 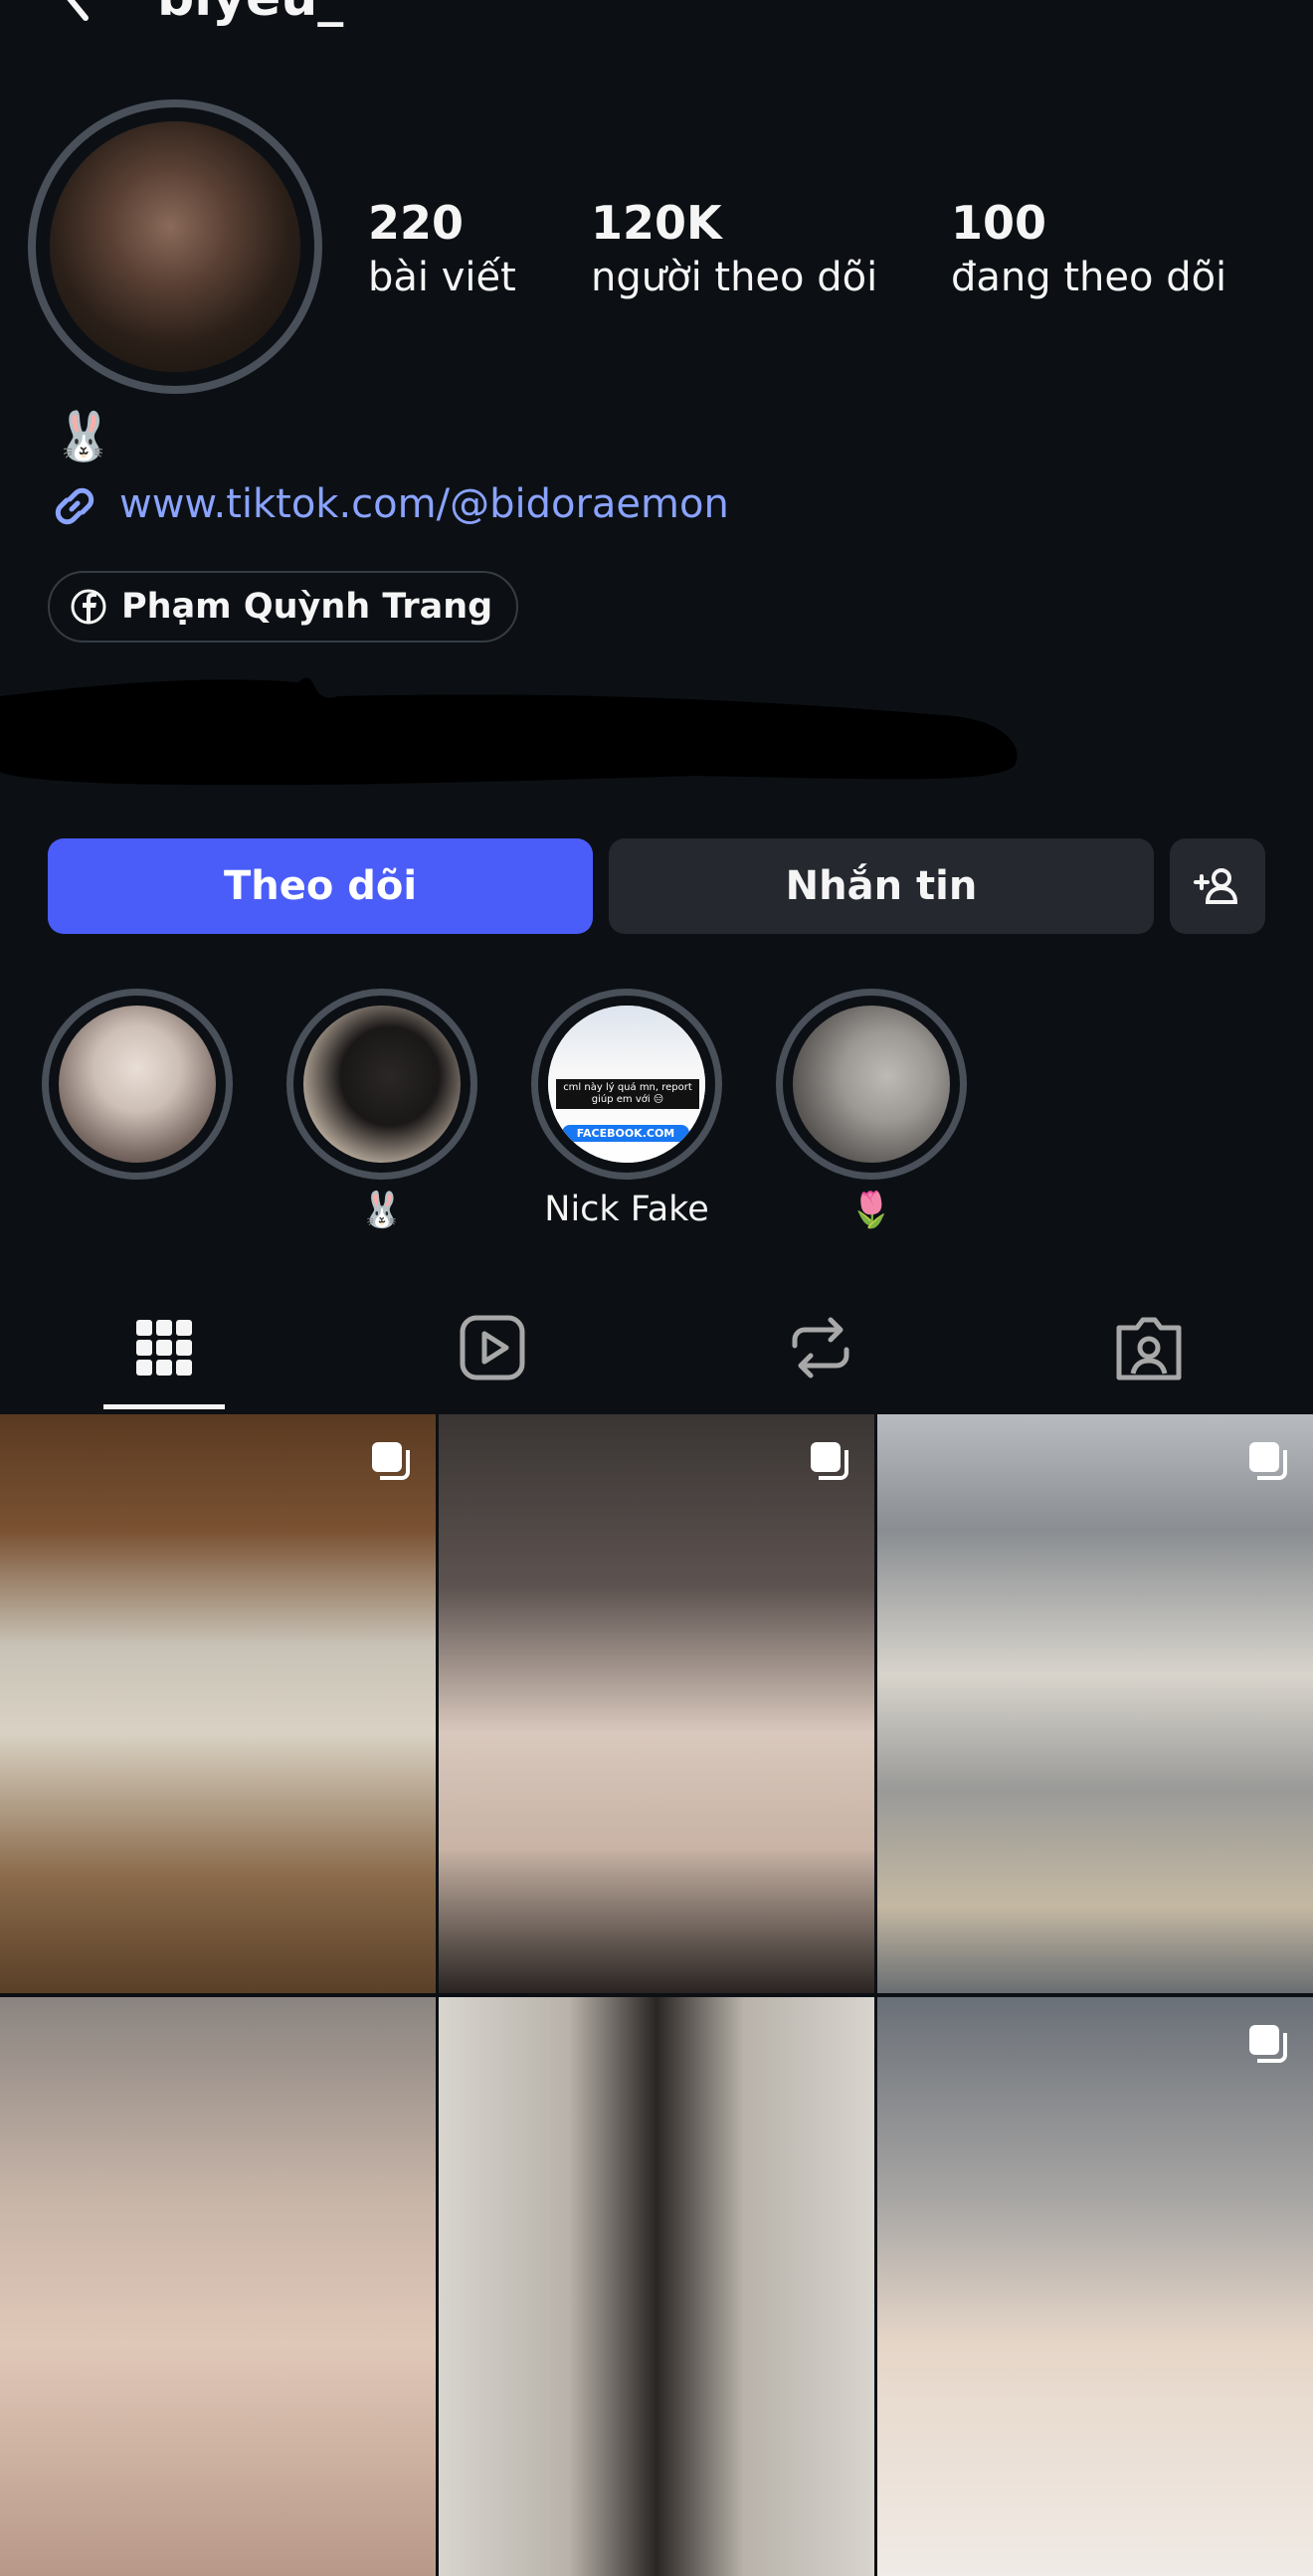 I want to click on tab-reels, so click(x=492, y=1347).